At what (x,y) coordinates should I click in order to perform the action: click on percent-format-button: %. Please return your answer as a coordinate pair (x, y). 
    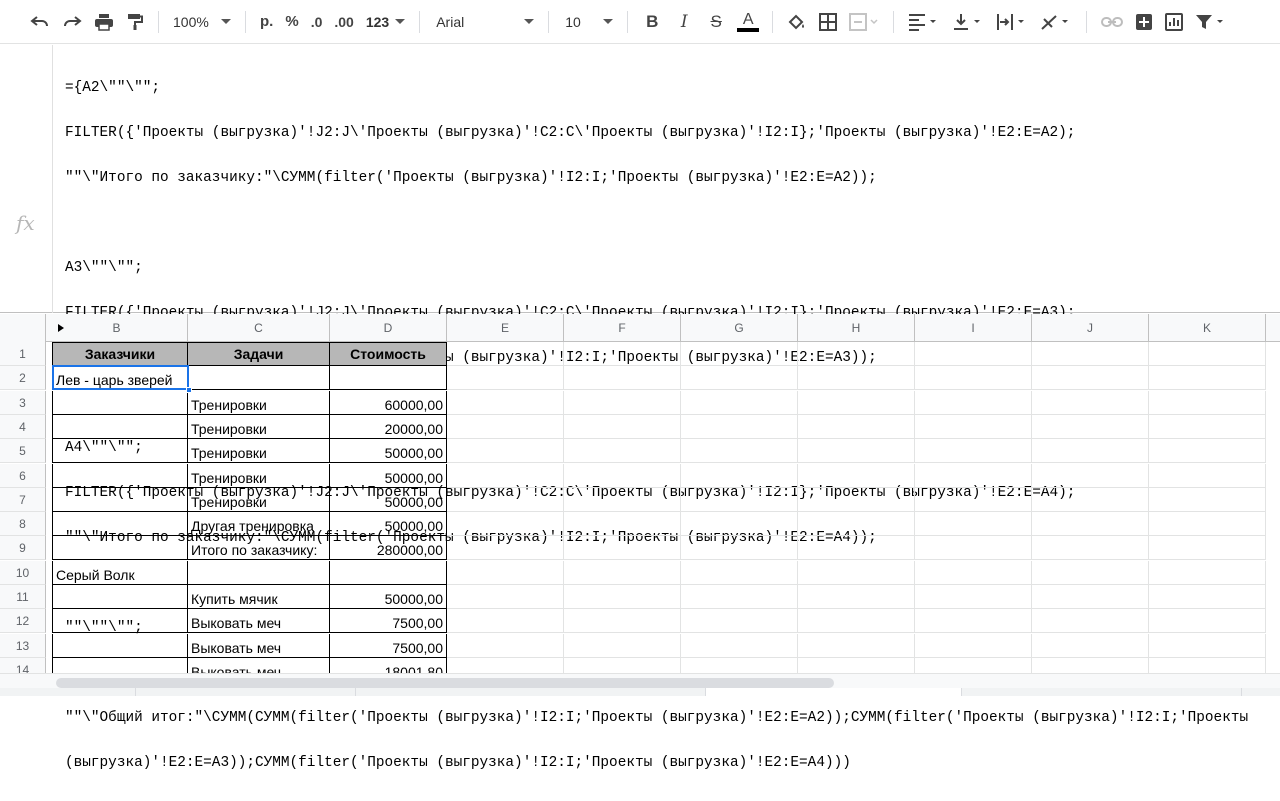
    Looking at the image, I should click on (291, 22).